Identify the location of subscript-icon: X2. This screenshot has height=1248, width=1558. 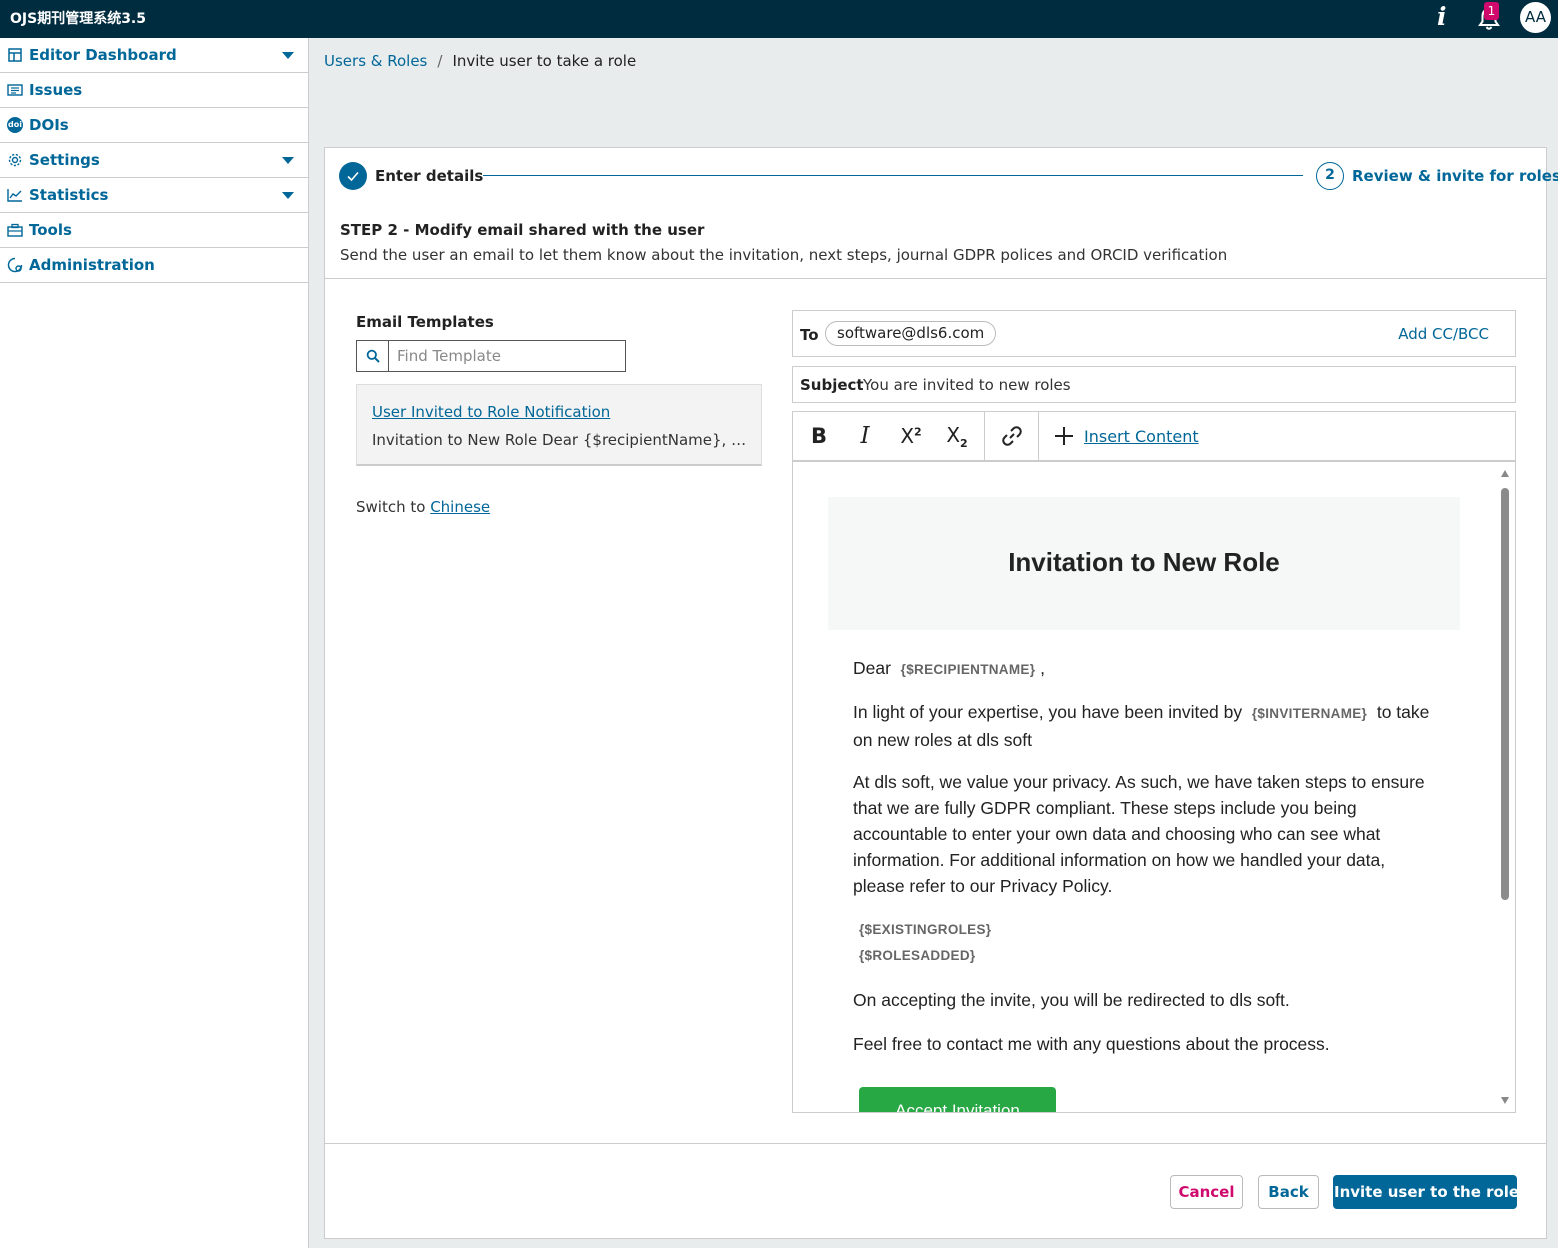
(956, 436).